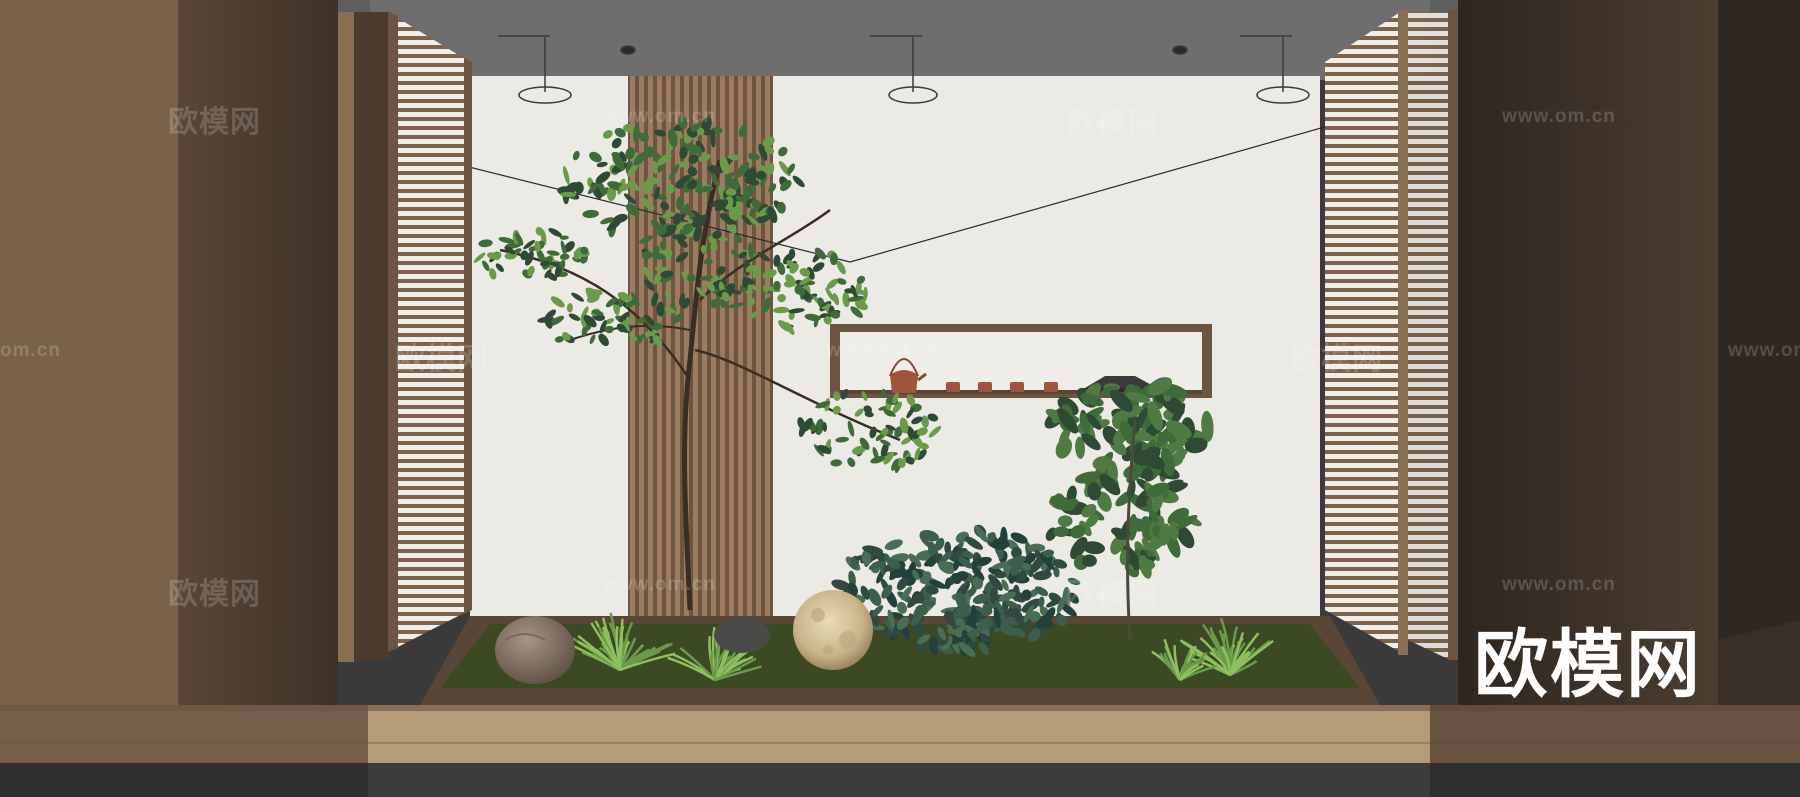 This screenshot has height=797, width=1800. Describe the element at coordinates (1362, 332) in the screenshot. I see `right-louver-door` at that location.